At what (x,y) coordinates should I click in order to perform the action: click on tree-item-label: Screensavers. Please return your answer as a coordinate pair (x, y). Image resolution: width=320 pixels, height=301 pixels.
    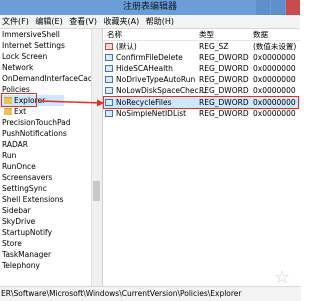
    Looking at the image, I should click on (27, 177).